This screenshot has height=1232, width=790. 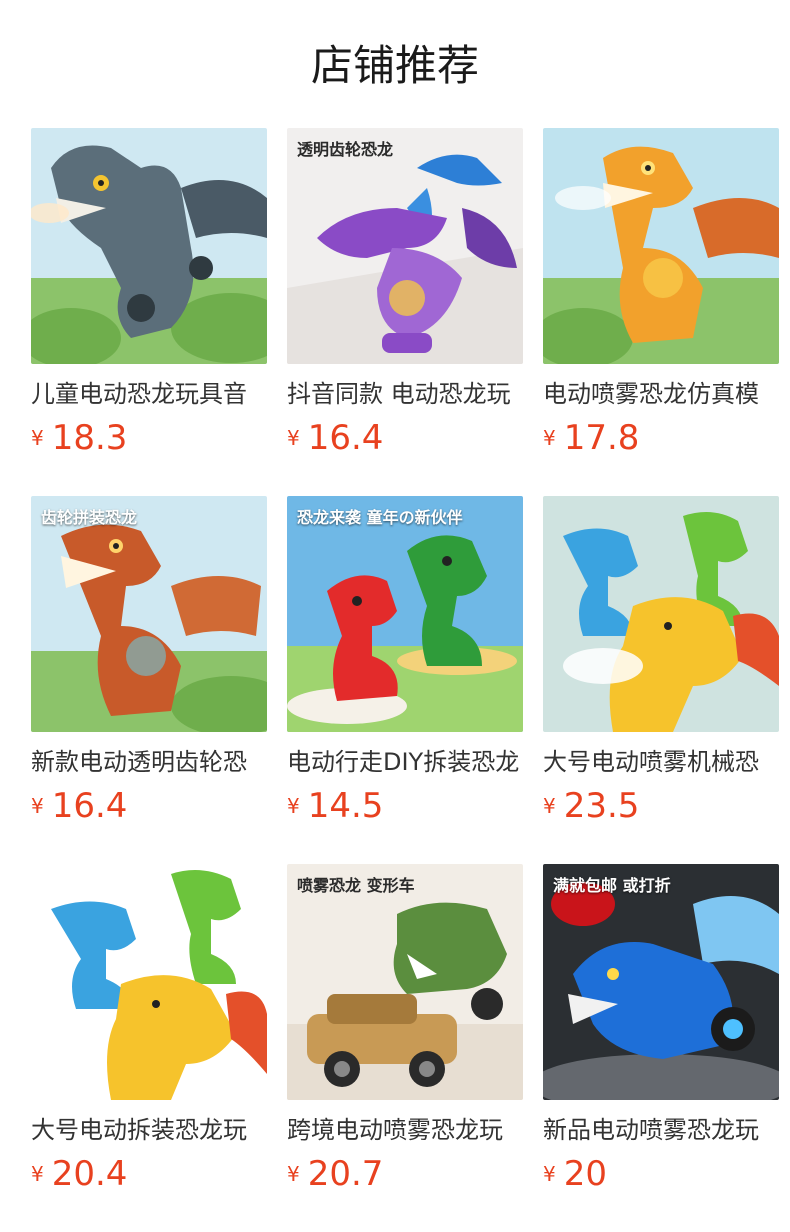 I want to click on product-price: ¥20.7, so click(x=335, y=1174).